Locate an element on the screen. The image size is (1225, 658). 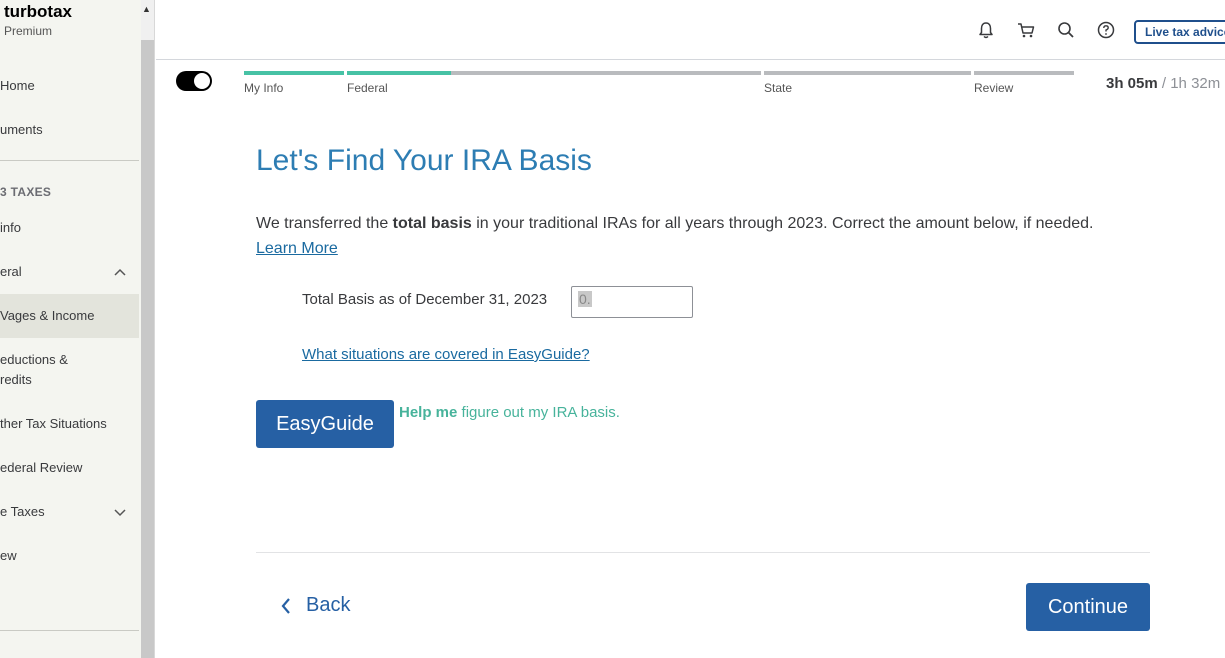
sidebar-divider is located at coordinates (69, 160).